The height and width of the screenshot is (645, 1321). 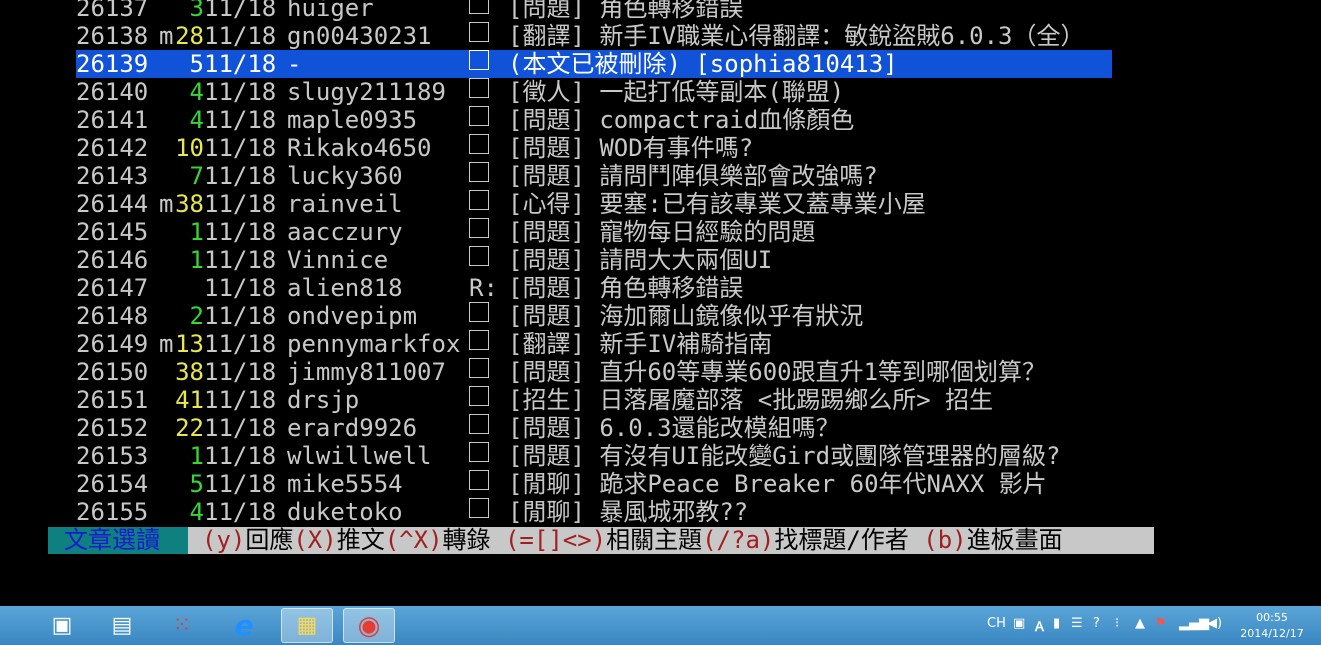 What do you see at coordinates (937, 540) in the screenshot?
I see `help-key: (b)` at bounding box center [937, 540].